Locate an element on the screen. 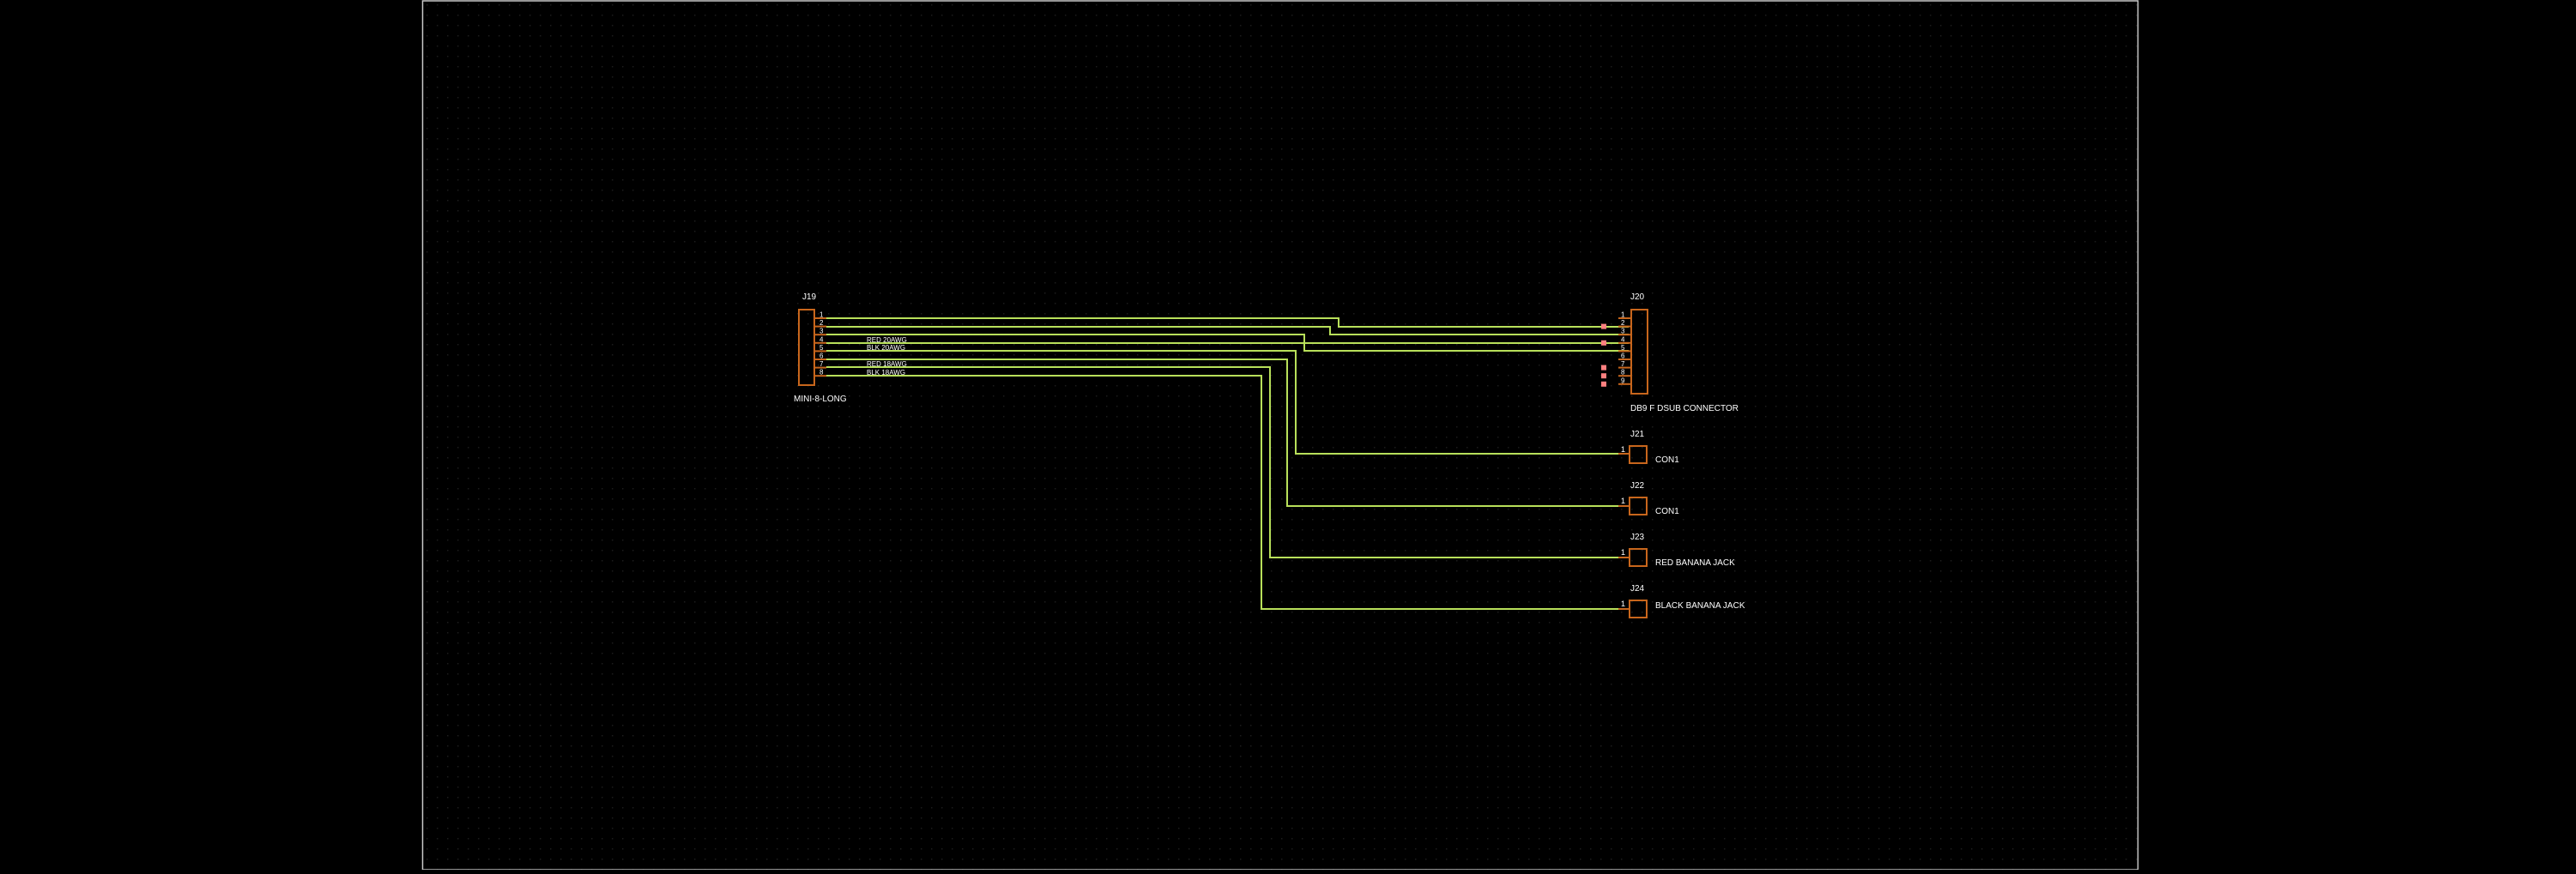 The image size is (2576, 874). j20-value: DB9 F DSUB CONNECTOR is located at coordinates (1684, 408).